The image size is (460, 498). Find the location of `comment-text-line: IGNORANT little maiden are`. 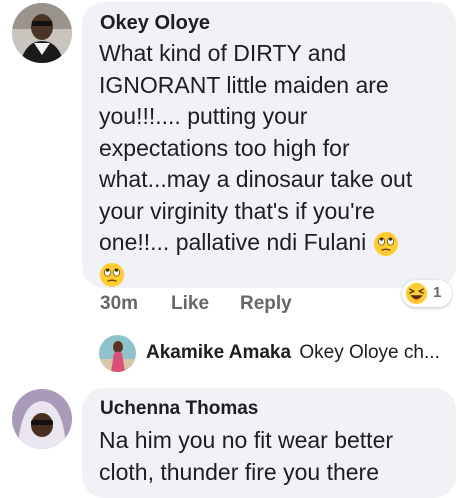

comment-text-line: IGNORANT little maiden are is located at coordinates (244, 84).